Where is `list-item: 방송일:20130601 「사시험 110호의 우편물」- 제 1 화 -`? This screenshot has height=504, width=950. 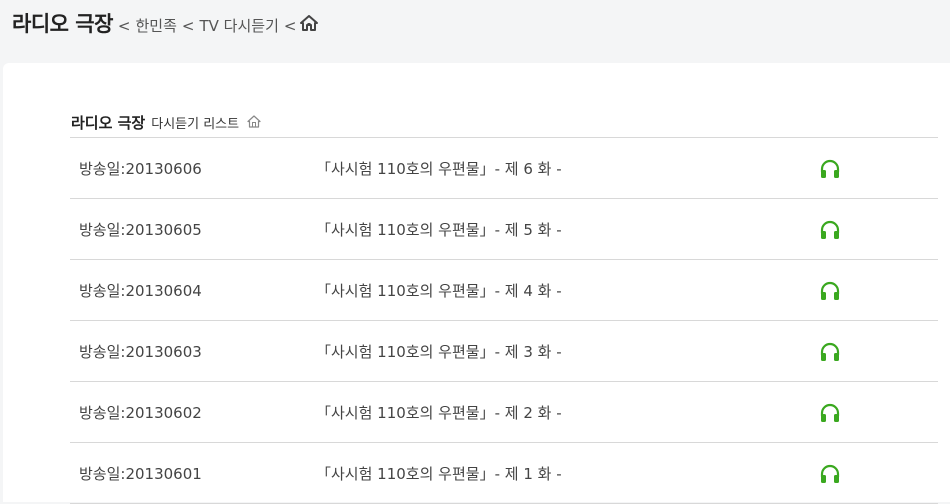 list-item: 방송일:20130601 「사시험 110호의 우편물」- 제 1 화 - is located at coordinates (504, 473).